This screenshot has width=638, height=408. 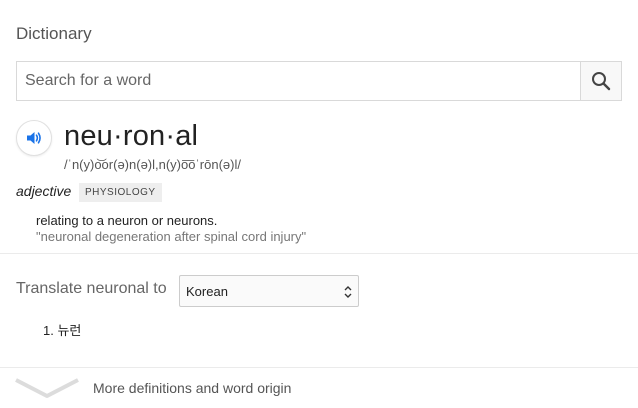 What do you see at coordinates (120, 192) in the screenshot?
I see `domain-tag: PHYSIOLOGY` at bounding box center [120, 192].